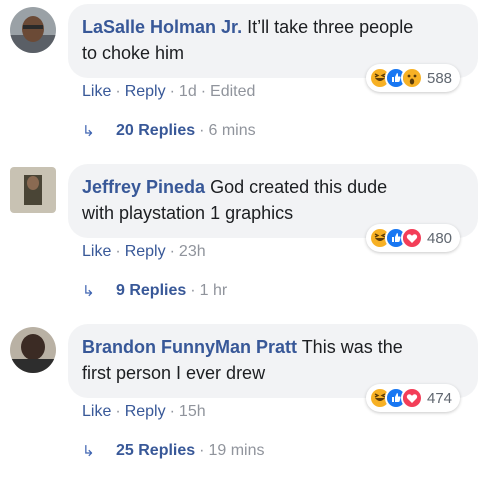 This screenshot has width=502, height=484. What do you see at coordinates (192, 251) in the screenshot?
I see `comment-timestamp: 23h` at bounding box center [192, 251].